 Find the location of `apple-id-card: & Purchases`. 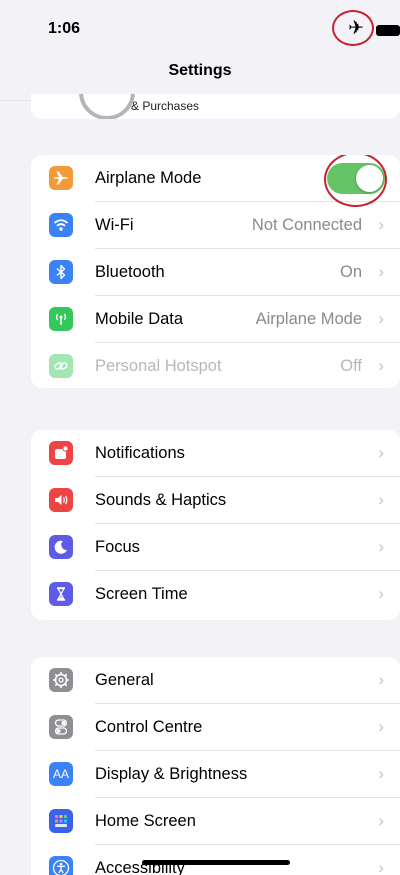

apple-id-card: & Purchases is located at coordinates (215, 106).